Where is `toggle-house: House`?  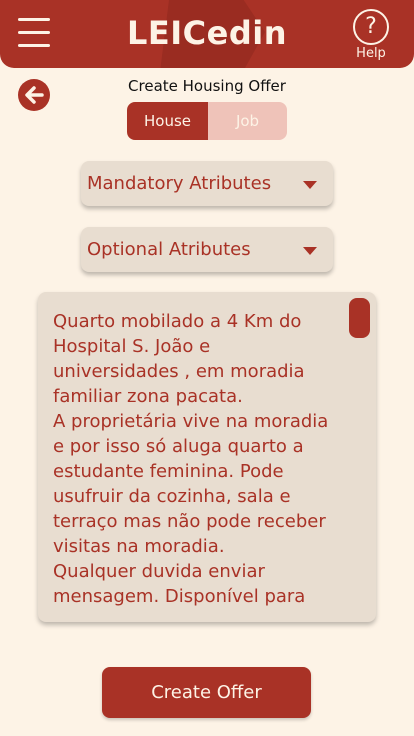 toggle-house: House is located at coordinates (167, 121).